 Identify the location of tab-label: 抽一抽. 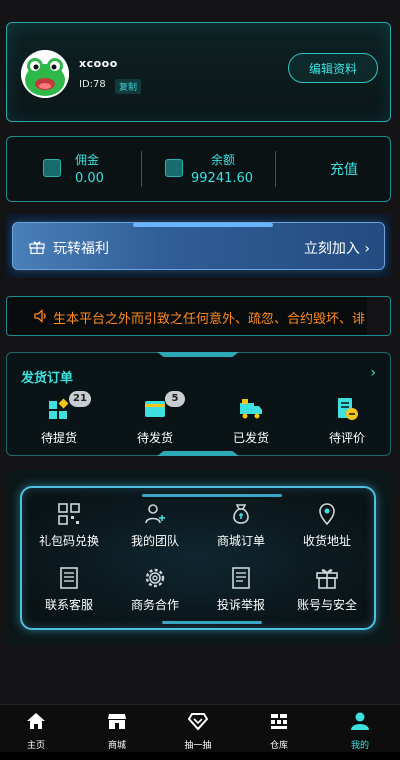
(198, 746).